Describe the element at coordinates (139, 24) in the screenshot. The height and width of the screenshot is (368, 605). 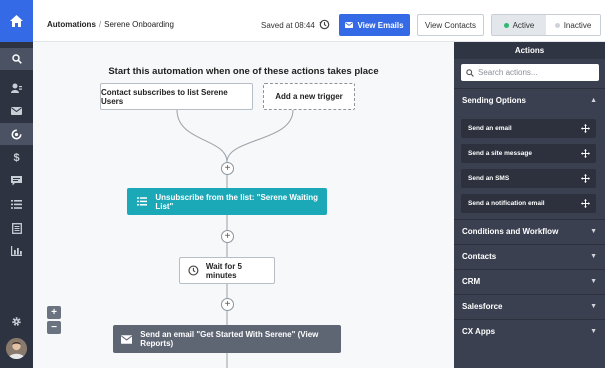
I see `breadcrumb-current: Serene Onboarding` at that location.